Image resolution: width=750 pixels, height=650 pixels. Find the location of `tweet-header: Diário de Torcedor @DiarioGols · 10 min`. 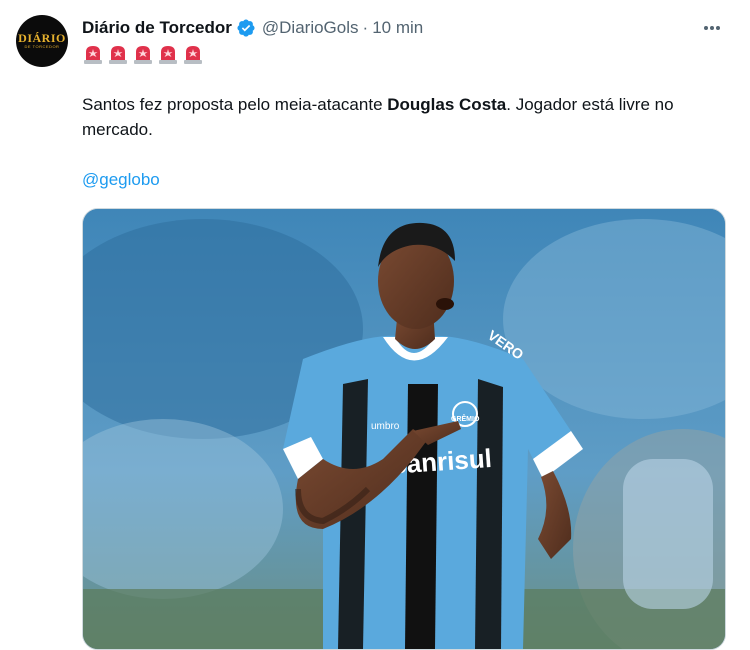

tweet-header: Diário de Torcedor @DiarioGols · 10 min is located at coordinates (252, 28).